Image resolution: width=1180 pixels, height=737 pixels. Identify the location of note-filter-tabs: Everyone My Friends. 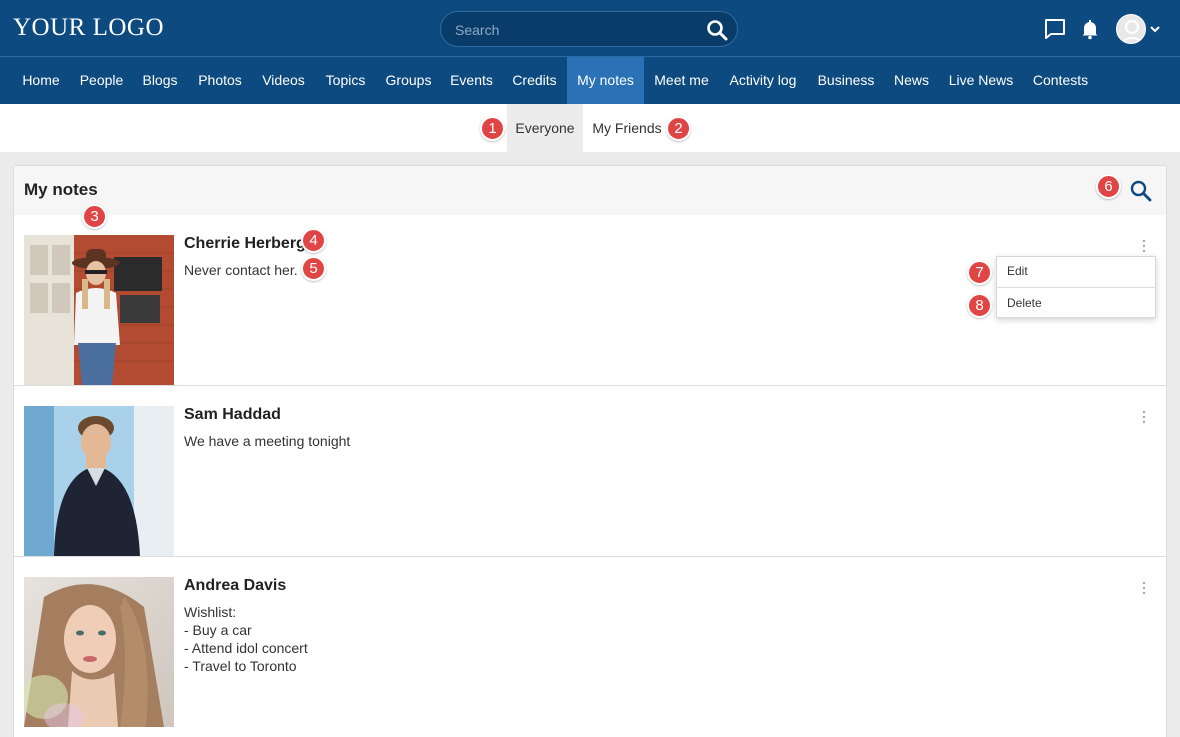
(590, 128).